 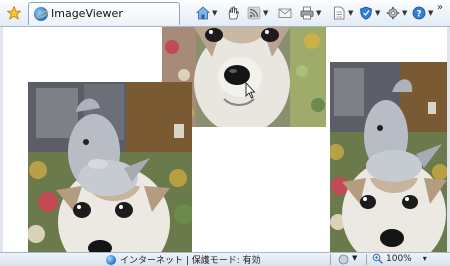 I want to click on hand-button, so click(x=233, y=13).